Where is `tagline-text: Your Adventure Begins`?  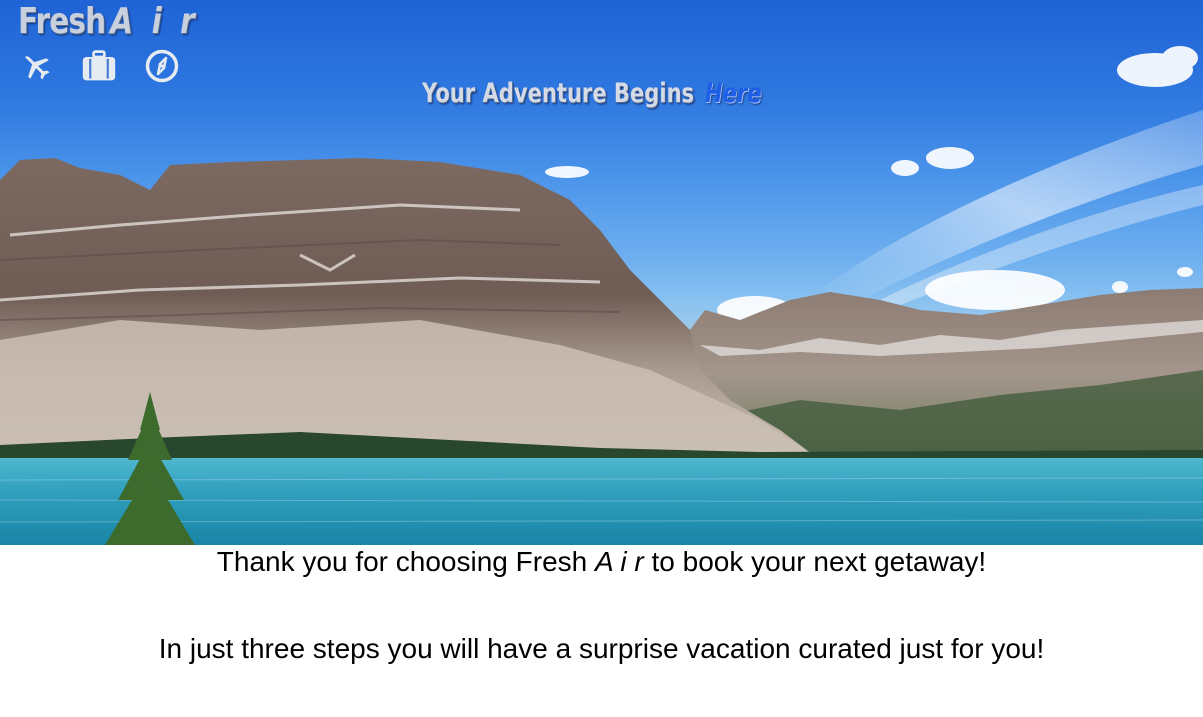 tagline-text: Your Adventure Begins is located at coordinates (558, 93).